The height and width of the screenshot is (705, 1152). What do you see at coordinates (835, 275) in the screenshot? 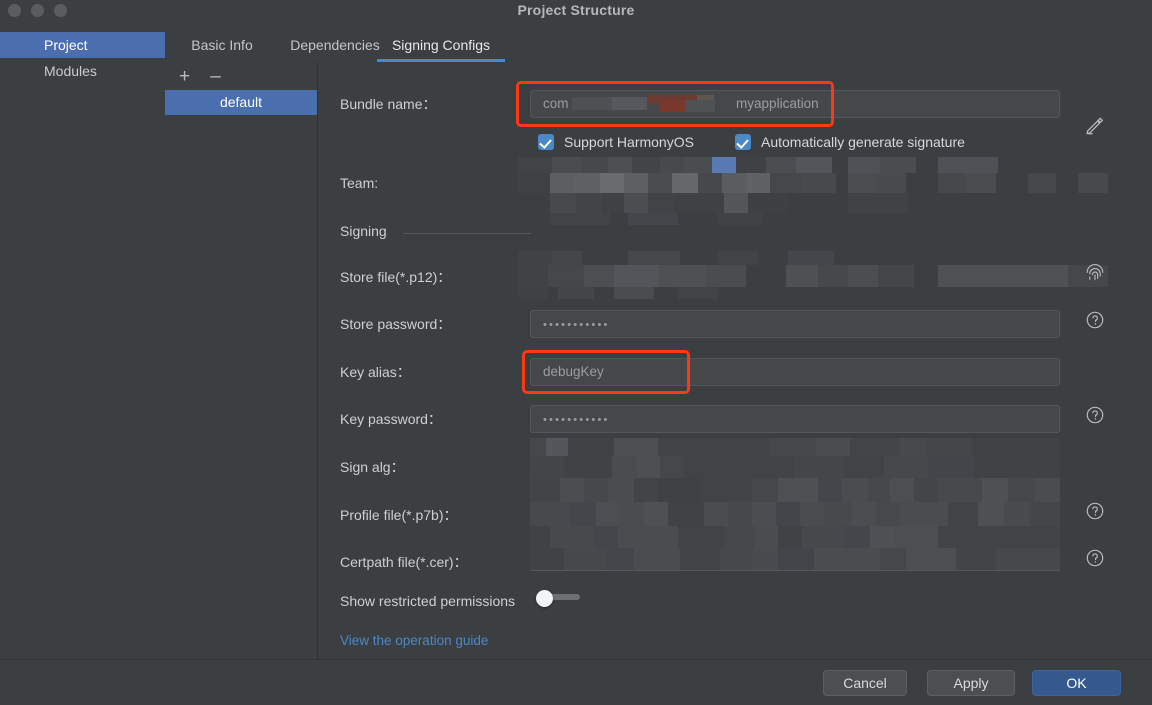
I see `store-file-redaction` at bounding box center [835, 275].